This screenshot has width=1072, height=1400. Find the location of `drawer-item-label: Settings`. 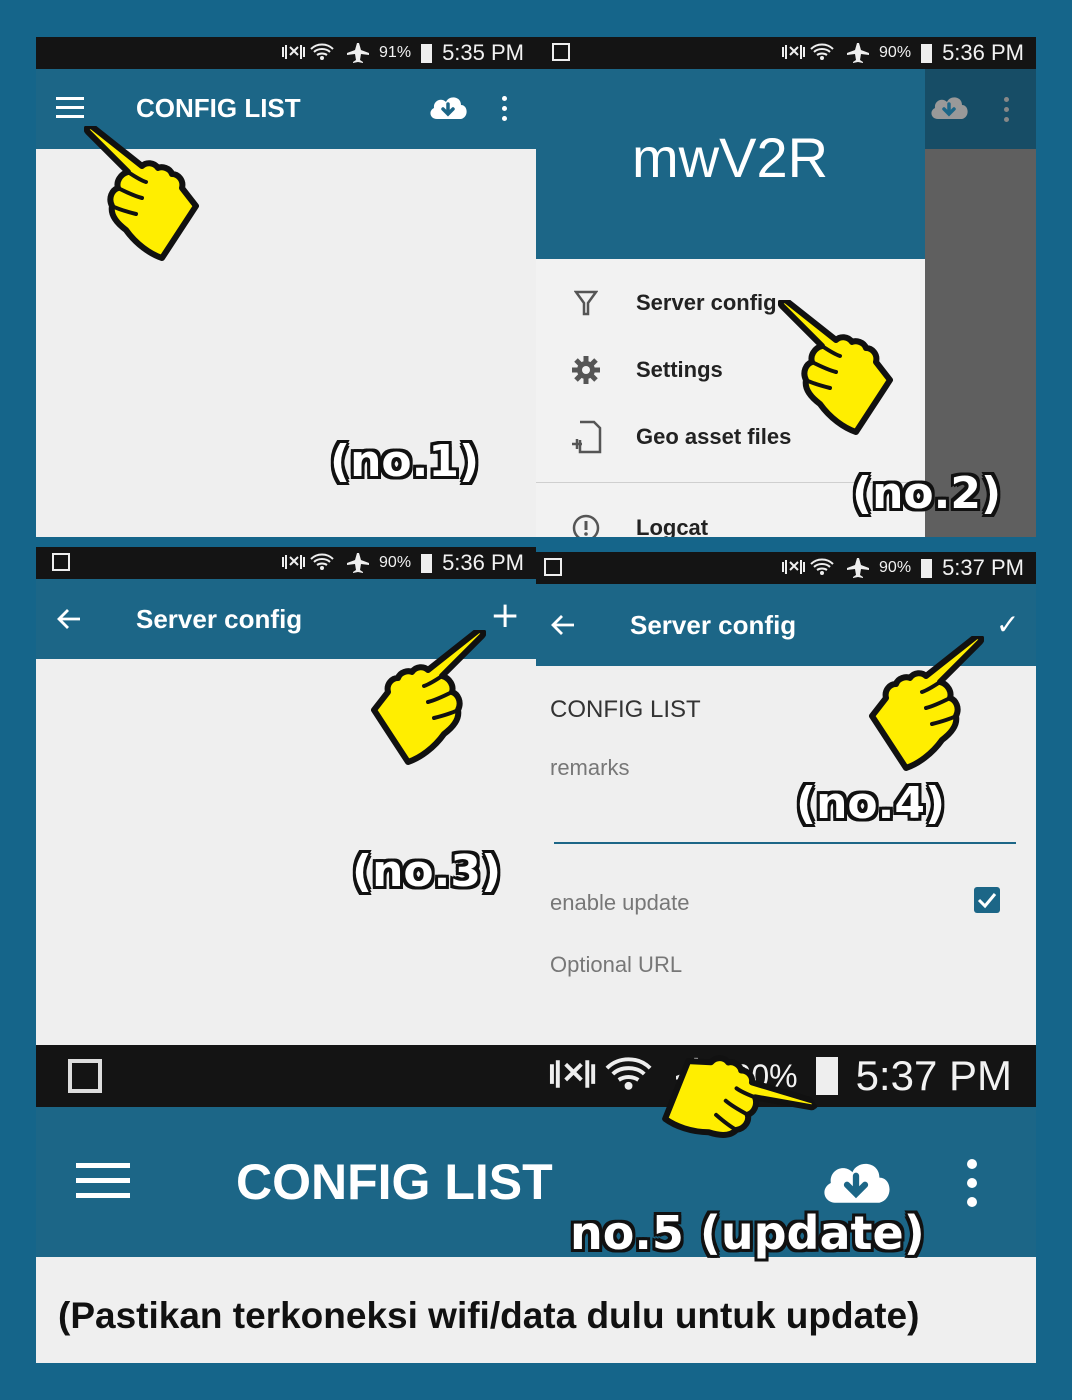

drawer-item-label: Settings is located at coordinates (679, 369).